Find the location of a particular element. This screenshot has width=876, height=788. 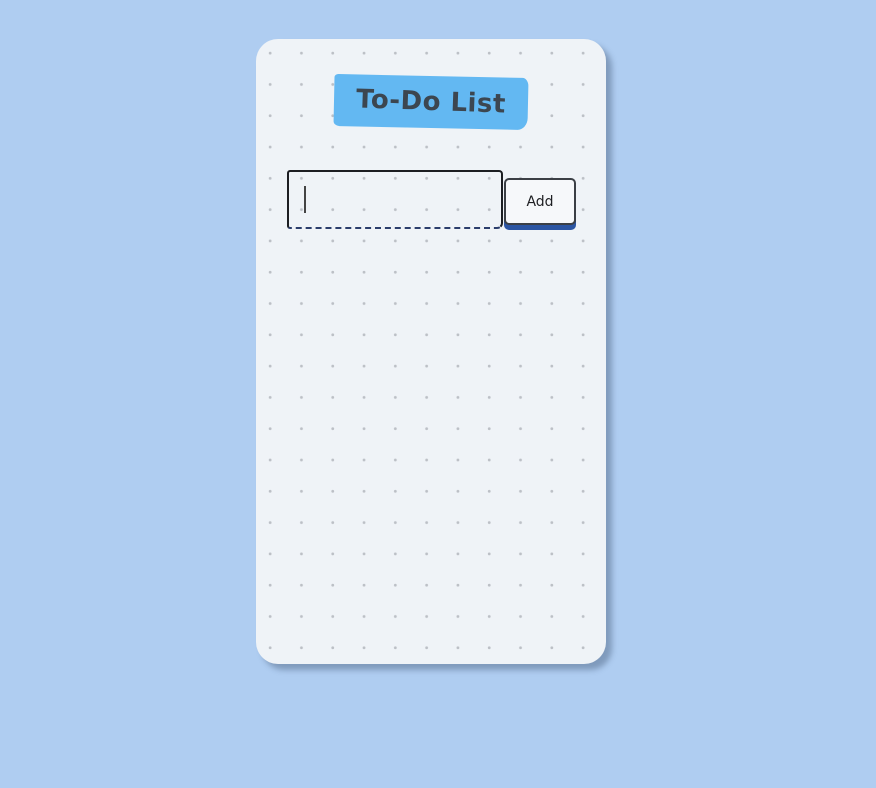

task-input is located at coordinates (395, 199).